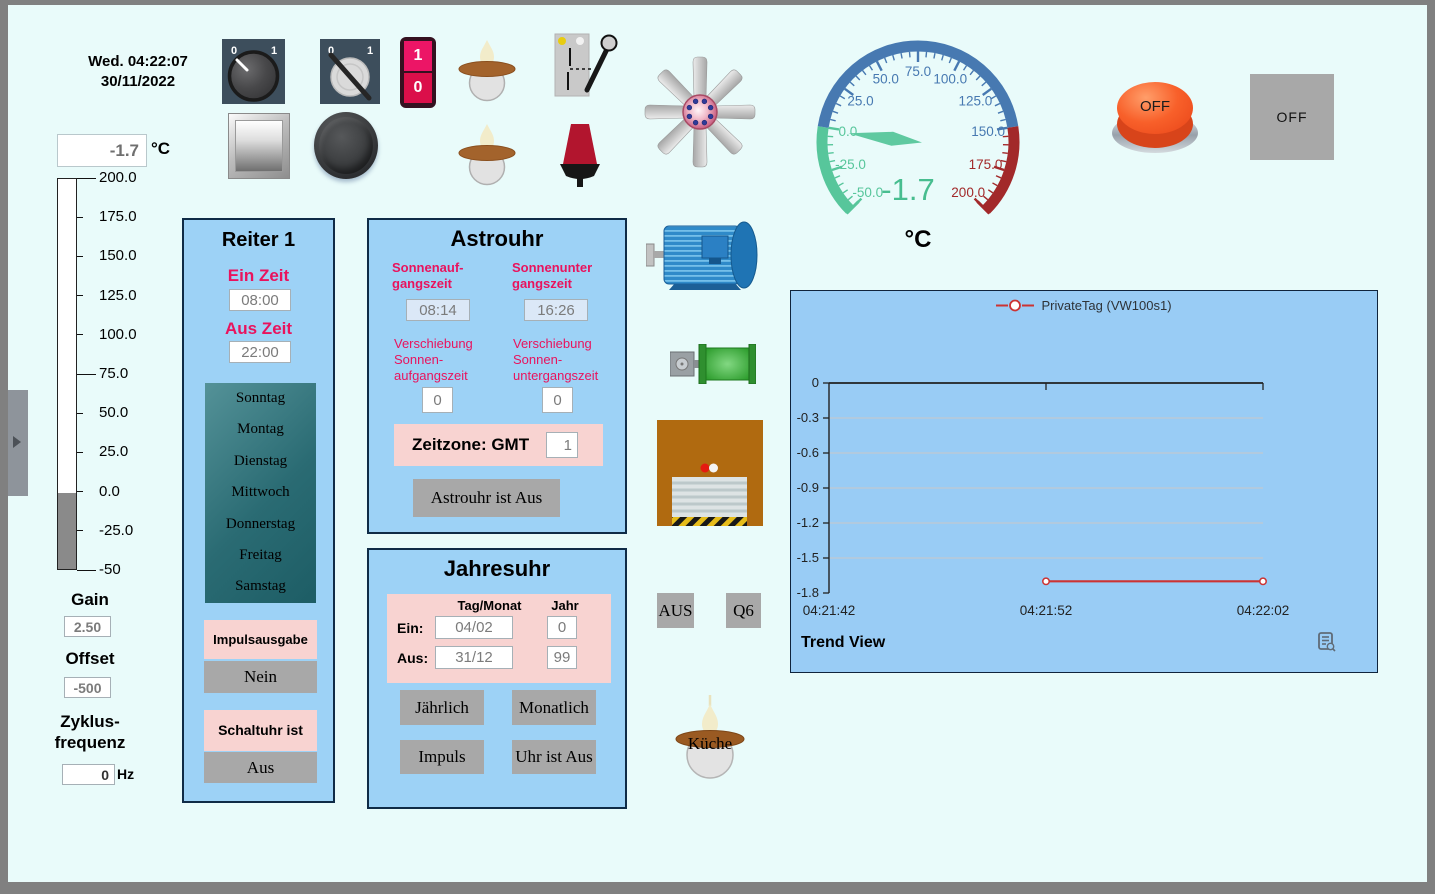 The image size is (1435, 894). I want to click on col-year-header: Jahr, so click(565, 605).